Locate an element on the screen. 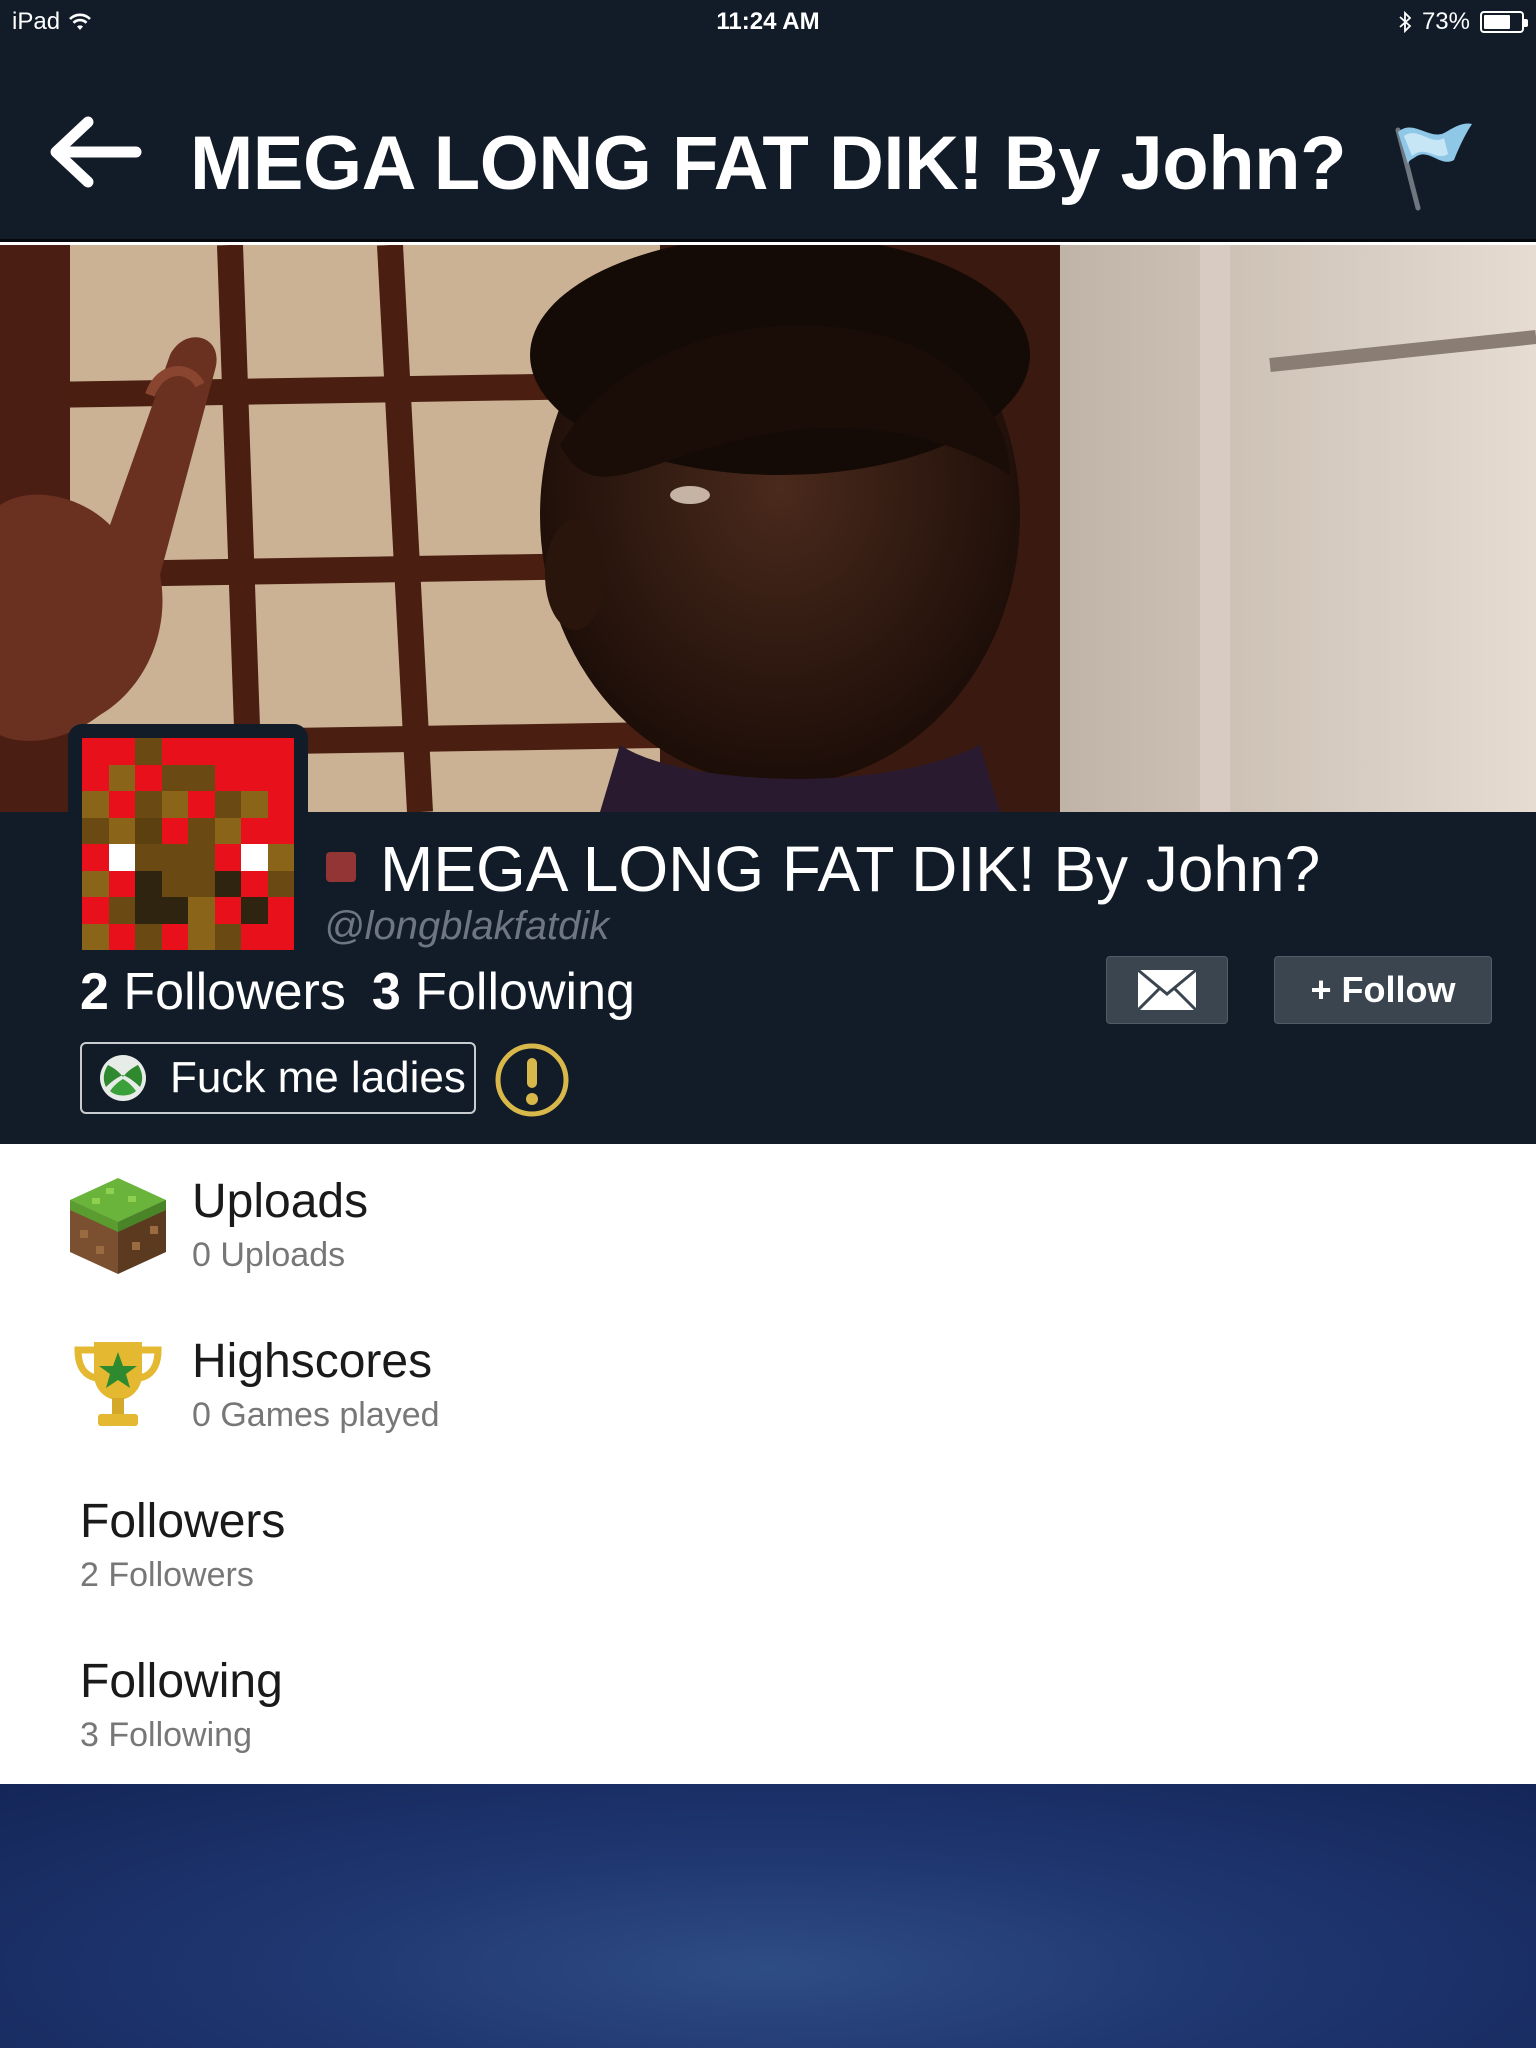 The image size is (1536, 2048). status-time: 11:24 AM is located at coordinates (768, 21).